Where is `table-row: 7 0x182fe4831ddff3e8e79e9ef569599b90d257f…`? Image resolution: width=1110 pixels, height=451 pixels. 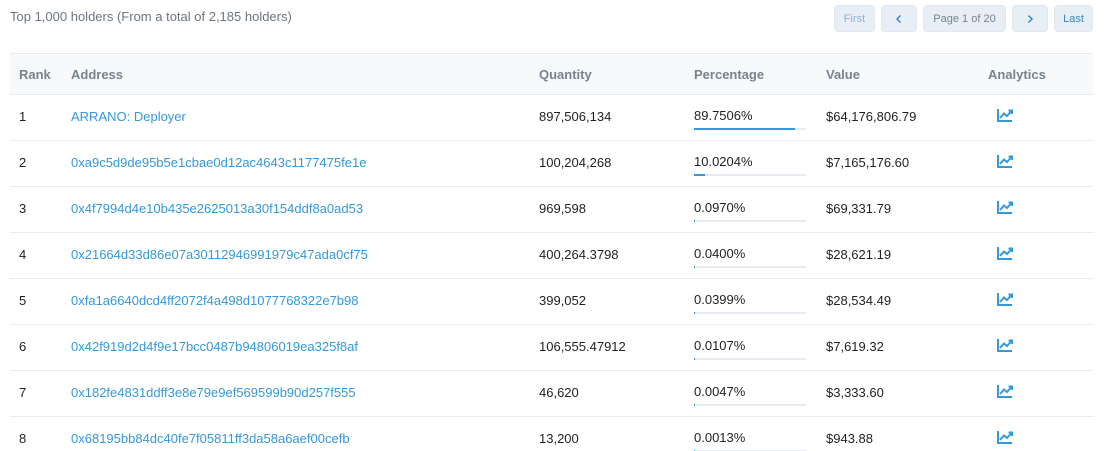
table-row: 7 0x182fe4831ddff3e8e79e9ef569599b90d257f… is located at coordinates (551, 394).